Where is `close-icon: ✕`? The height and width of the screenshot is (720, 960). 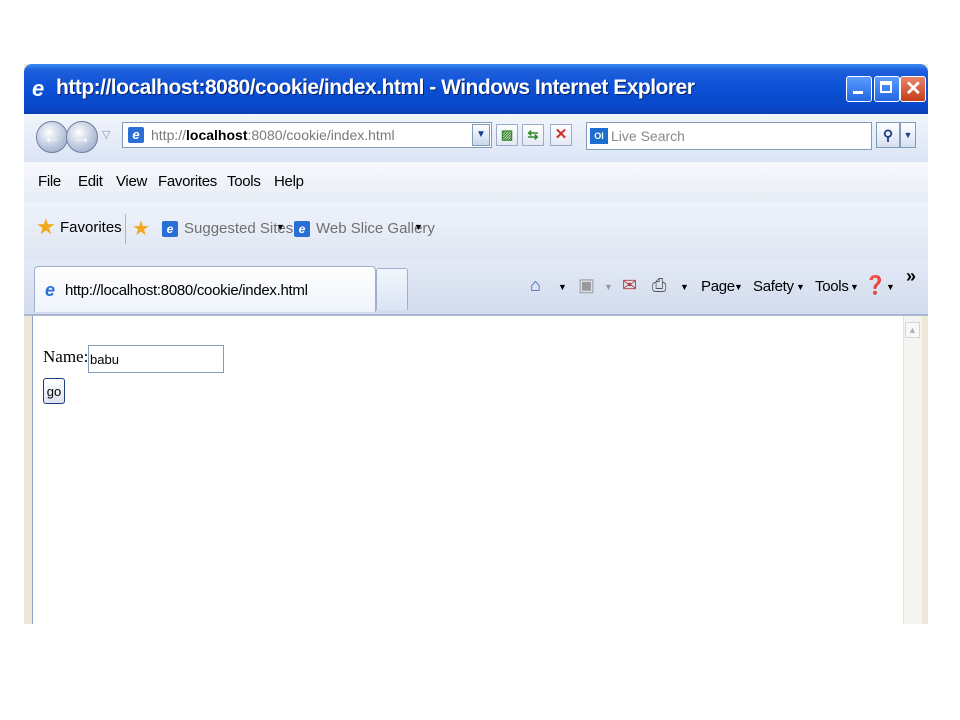
close-icon: ✕ is located at coordinates (913, 89).